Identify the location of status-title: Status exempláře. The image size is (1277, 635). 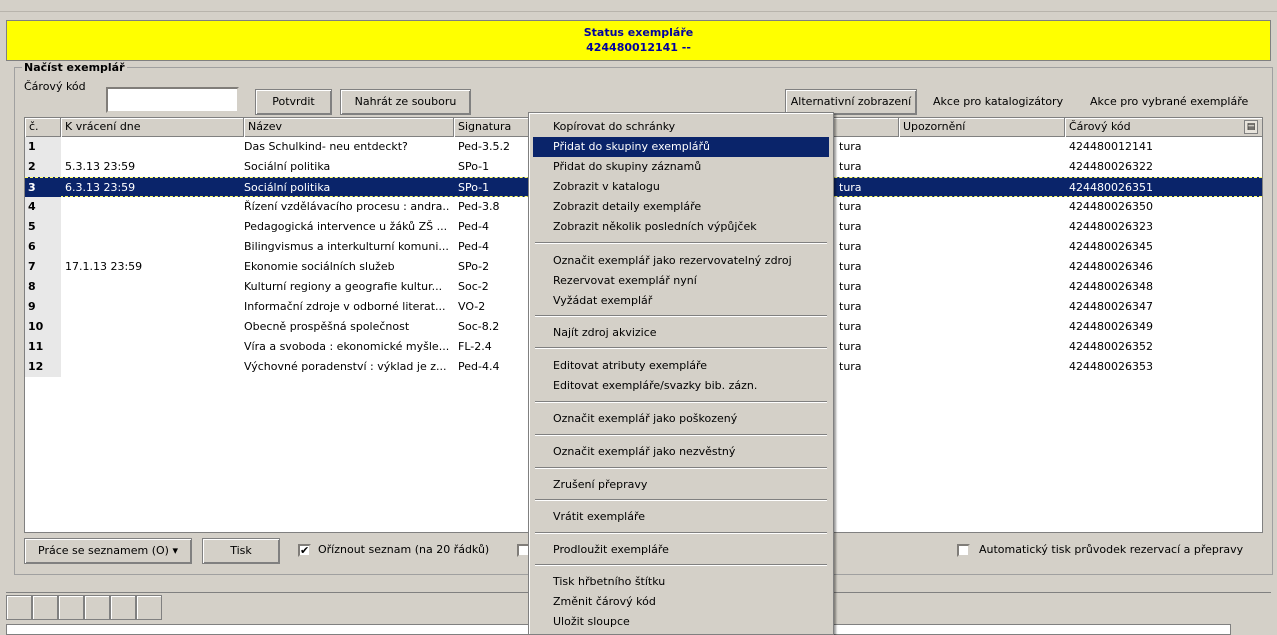
(638, 32).